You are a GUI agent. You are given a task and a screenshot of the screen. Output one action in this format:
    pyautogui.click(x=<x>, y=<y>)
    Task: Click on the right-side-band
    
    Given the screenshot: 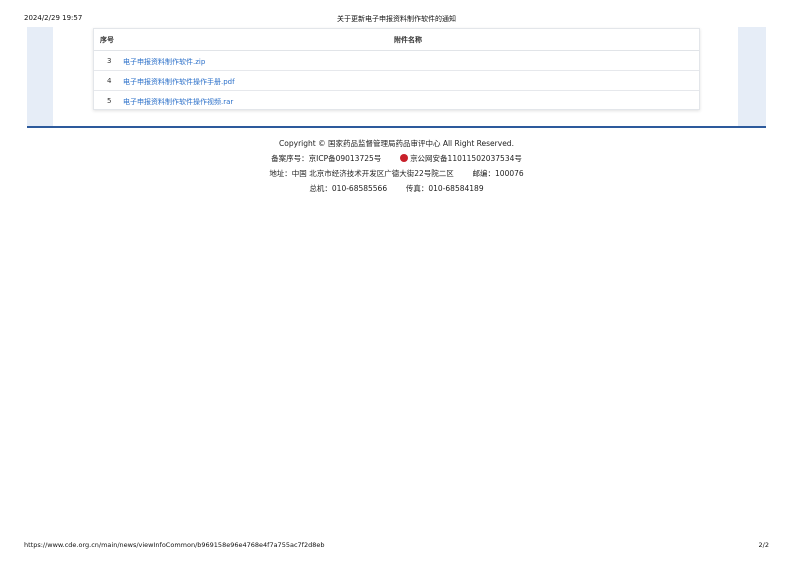 What is the action you would take?
    pyautogui.click(x=752, y=76)
    